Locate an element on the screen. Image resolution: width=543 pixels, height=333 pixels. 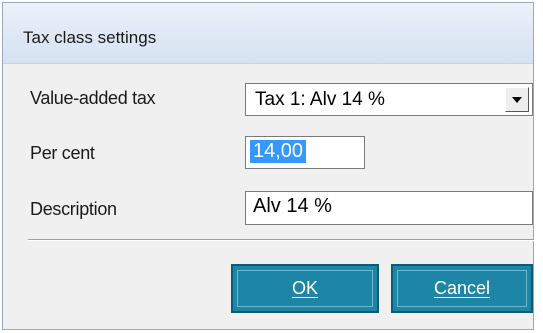
percent-input: 14,00 is located at coordinates (305, 152).